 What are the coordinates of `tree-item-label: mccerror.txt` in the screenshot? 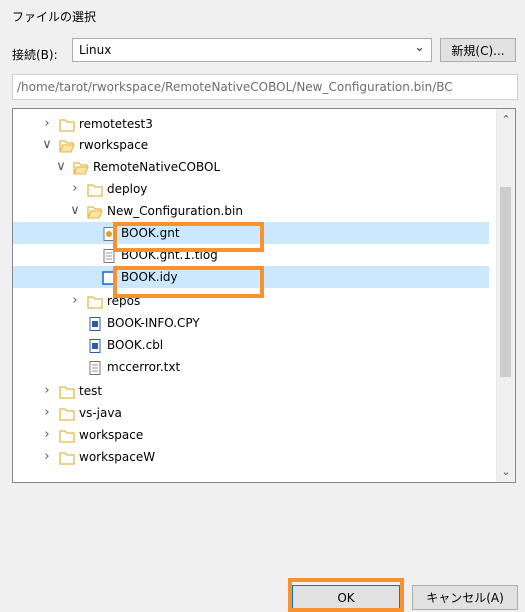 It's located at (144, 367).